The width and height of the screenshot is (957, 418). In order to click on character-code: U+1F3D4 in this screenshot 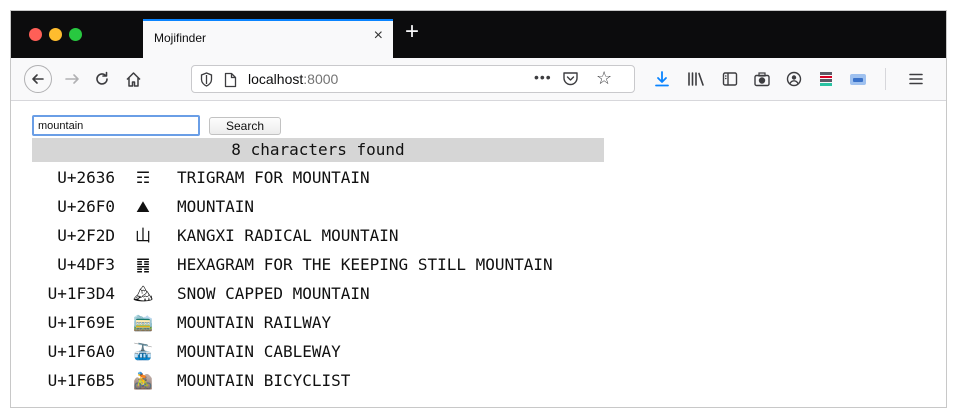, I will do `click(81, 293)`.